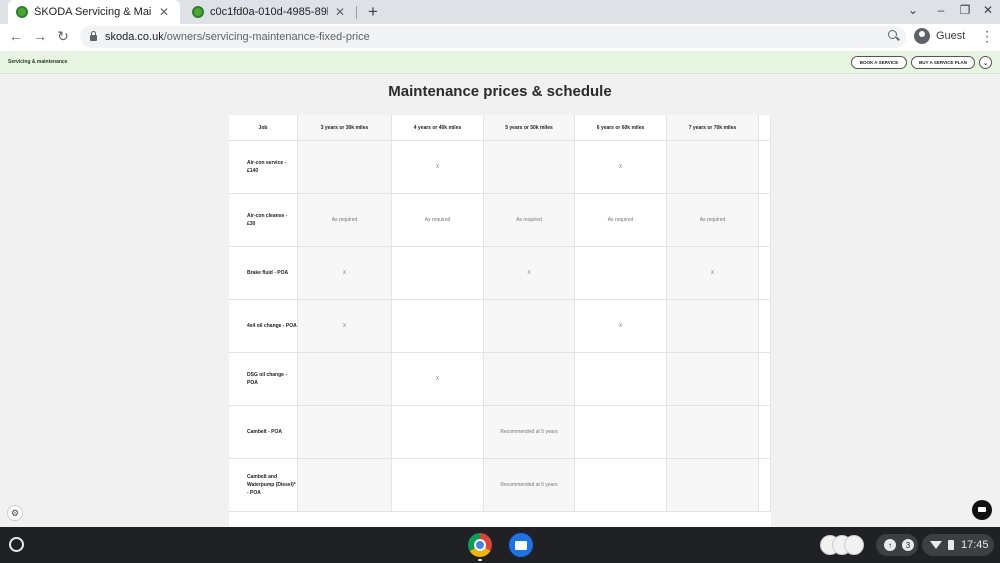 This screenshot has width=1000, height=563. Describe the element at coordinates (438, 128) in the screenshot. I see `column-header: 4 years or 40k miles` at that location.